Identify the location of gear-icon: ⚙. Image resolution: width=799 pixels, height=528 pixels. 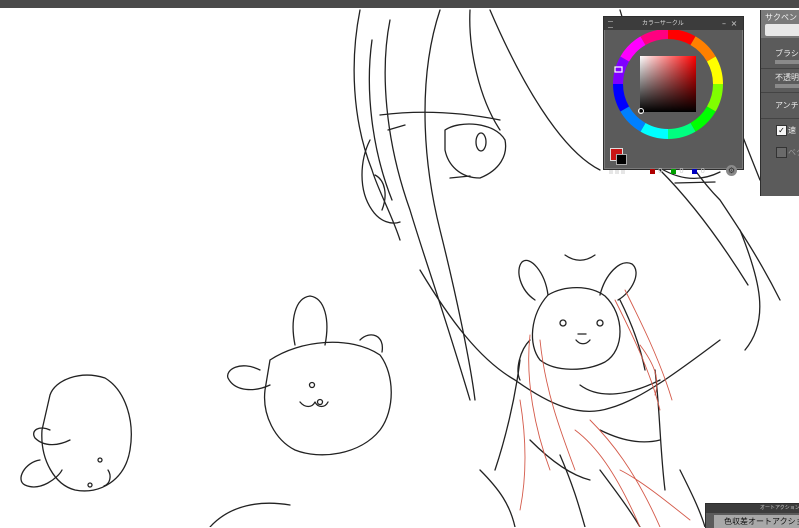
(731, 170).